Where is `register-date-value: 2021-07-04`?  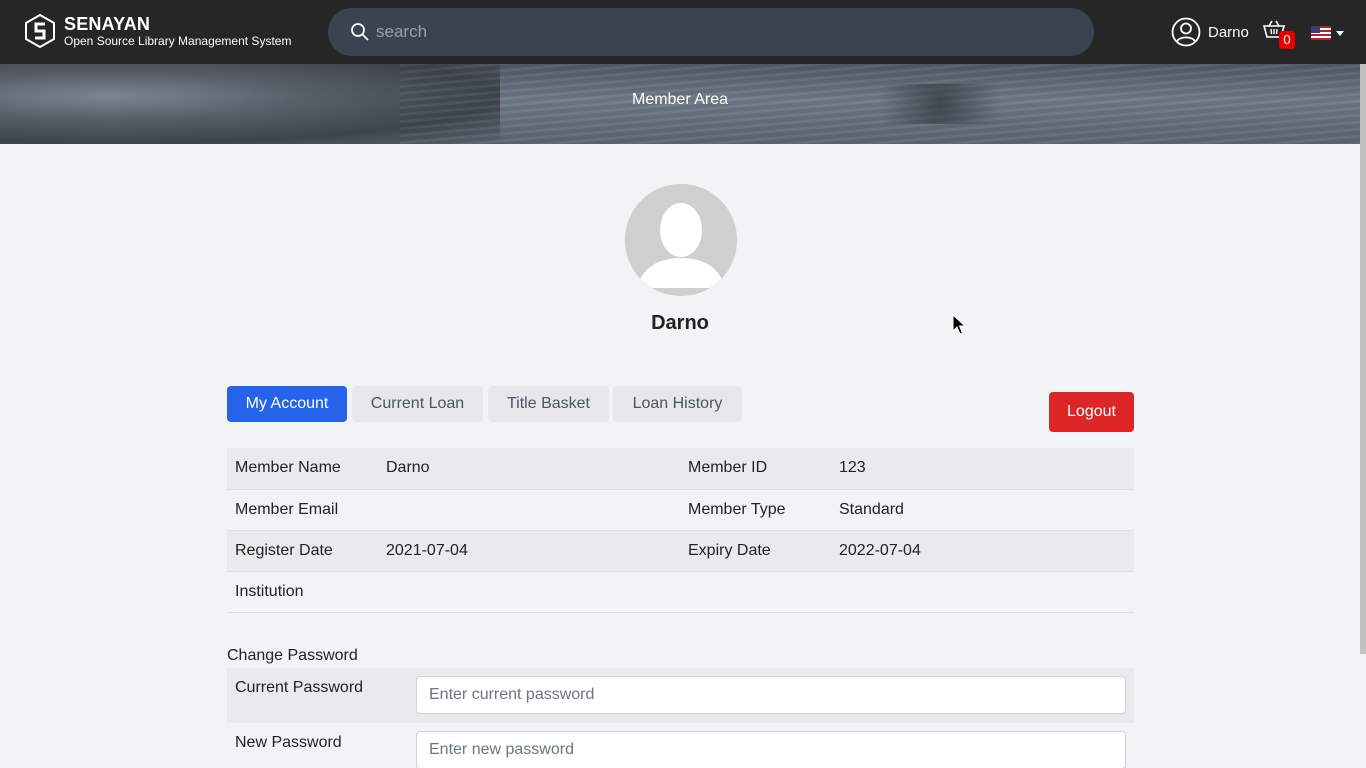
register-date-value: 2021-07-04 is located at coordinates (529, 551).